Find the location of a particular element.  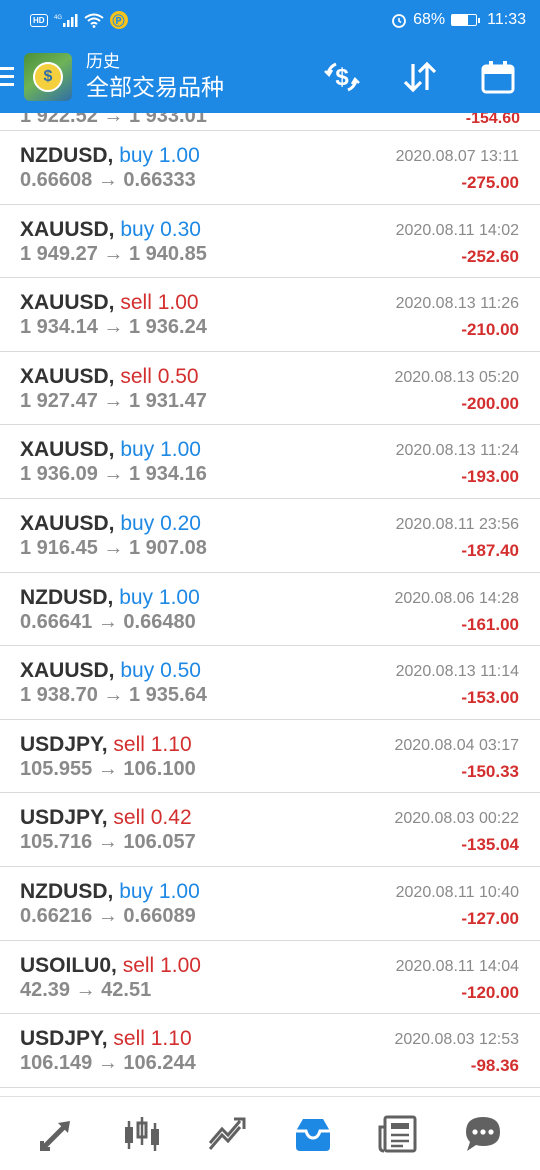

messages-icon is located at coordinates (483, 1134).